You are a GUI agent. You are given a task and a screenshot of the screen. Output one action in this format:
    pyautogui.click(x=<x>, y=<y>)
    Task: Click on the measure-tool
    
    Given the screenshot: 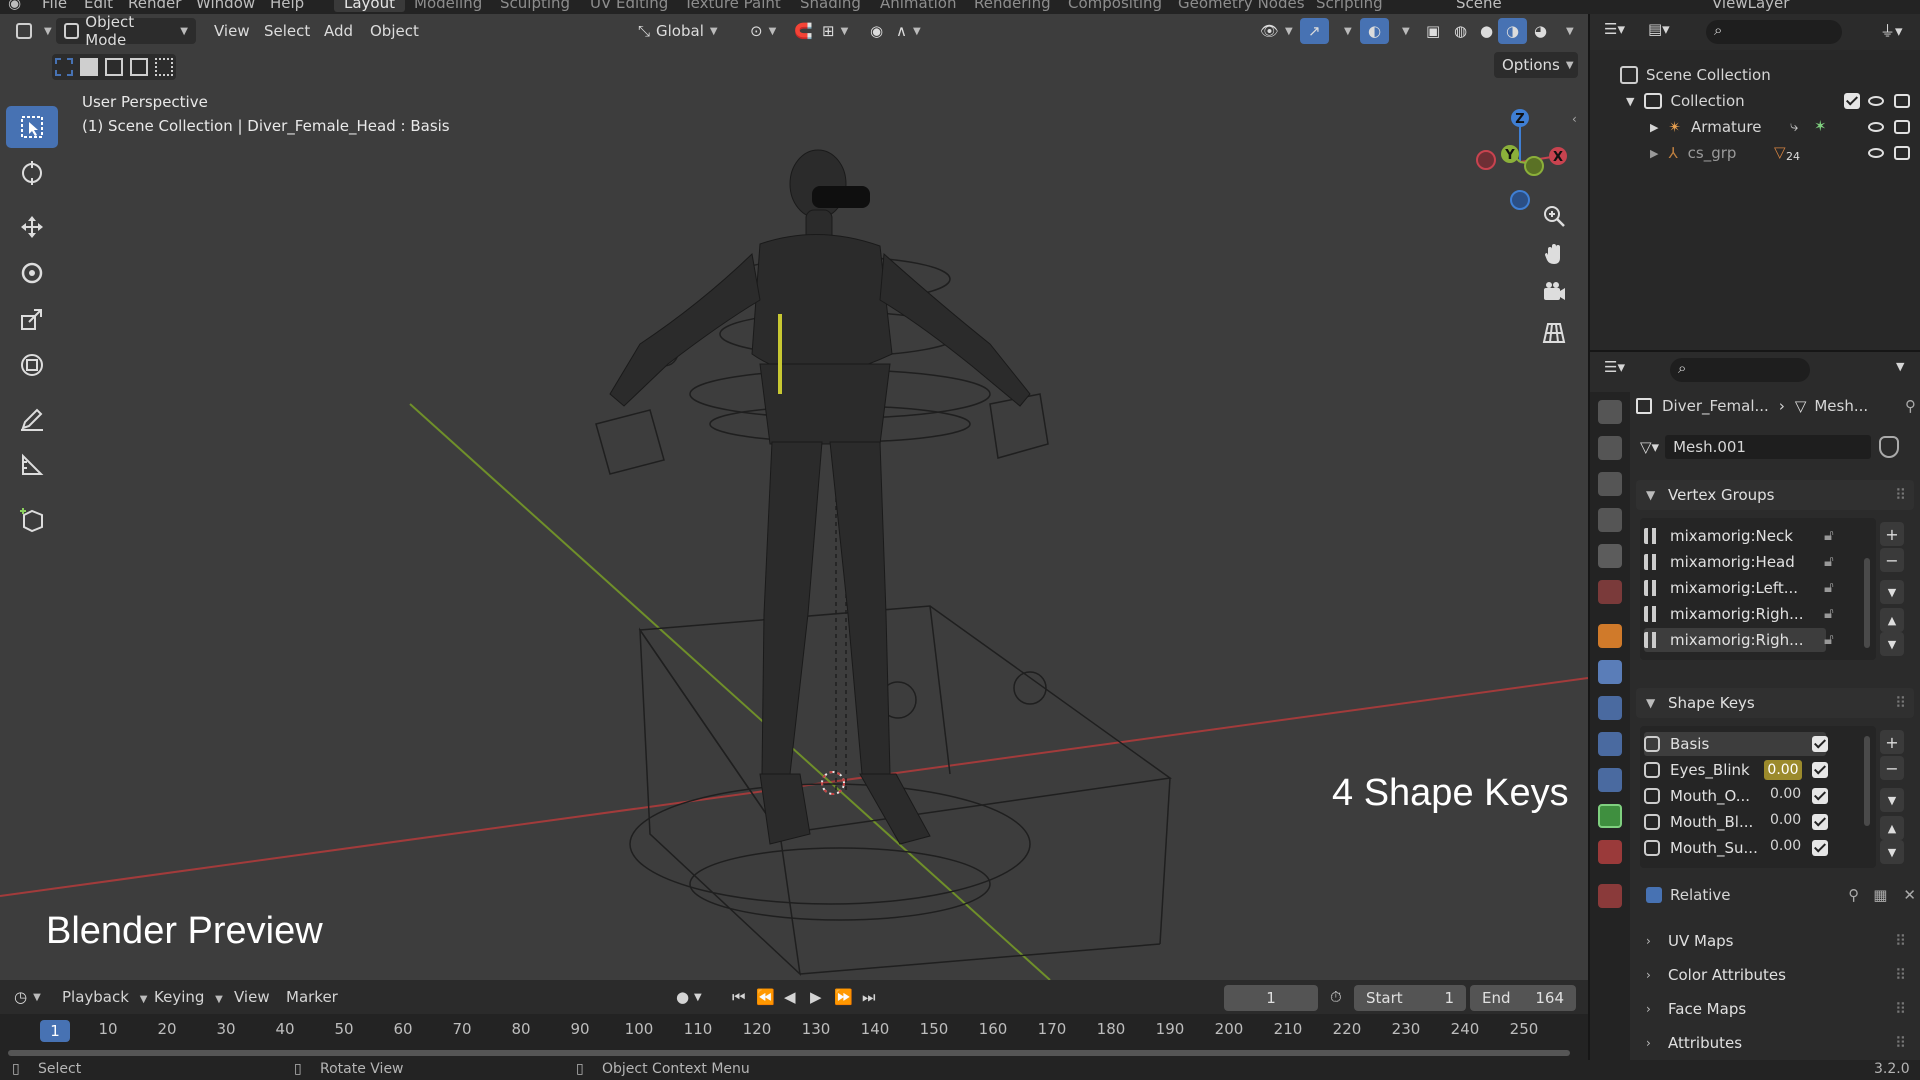 What is the action you would take?
    pyautogui.click(x=32, y=465)
    